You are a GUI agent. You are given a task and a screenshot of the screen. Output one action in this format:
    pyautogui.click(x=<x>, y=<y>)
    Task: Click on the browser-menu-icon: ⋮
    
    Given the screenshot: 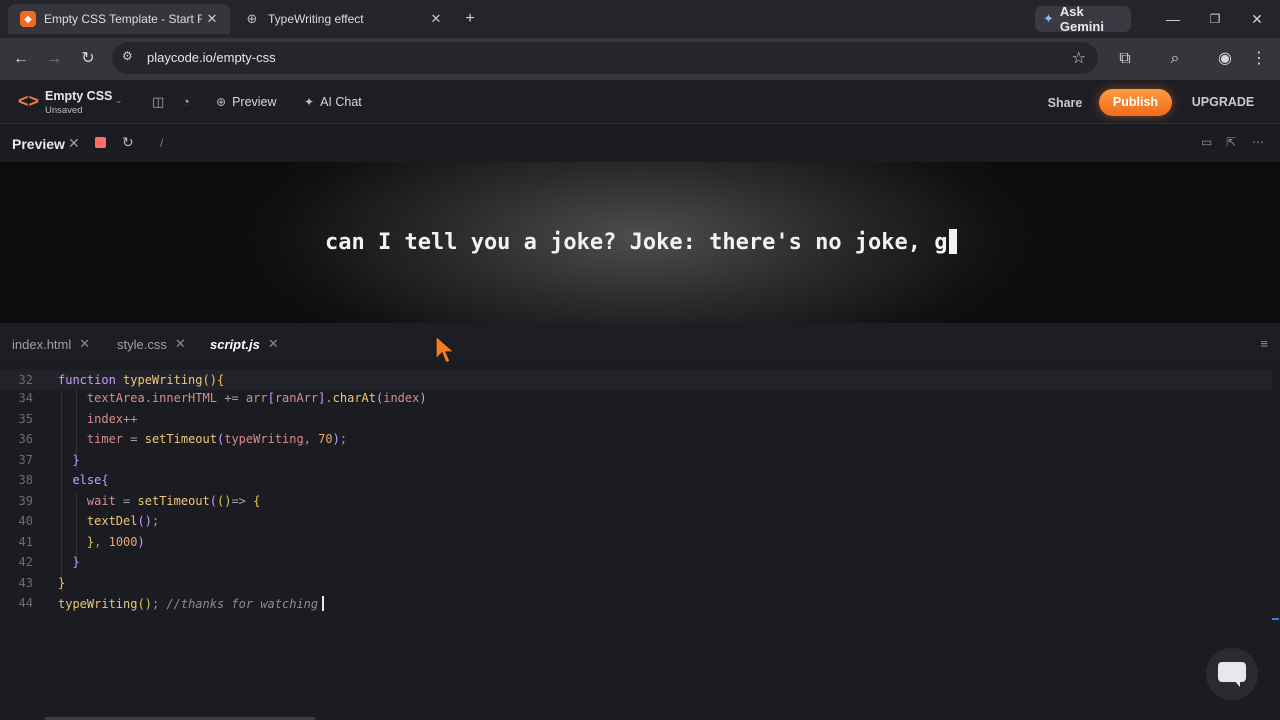 What is the action you would take?
    pyautogui.click(x=1259, y=59)
    